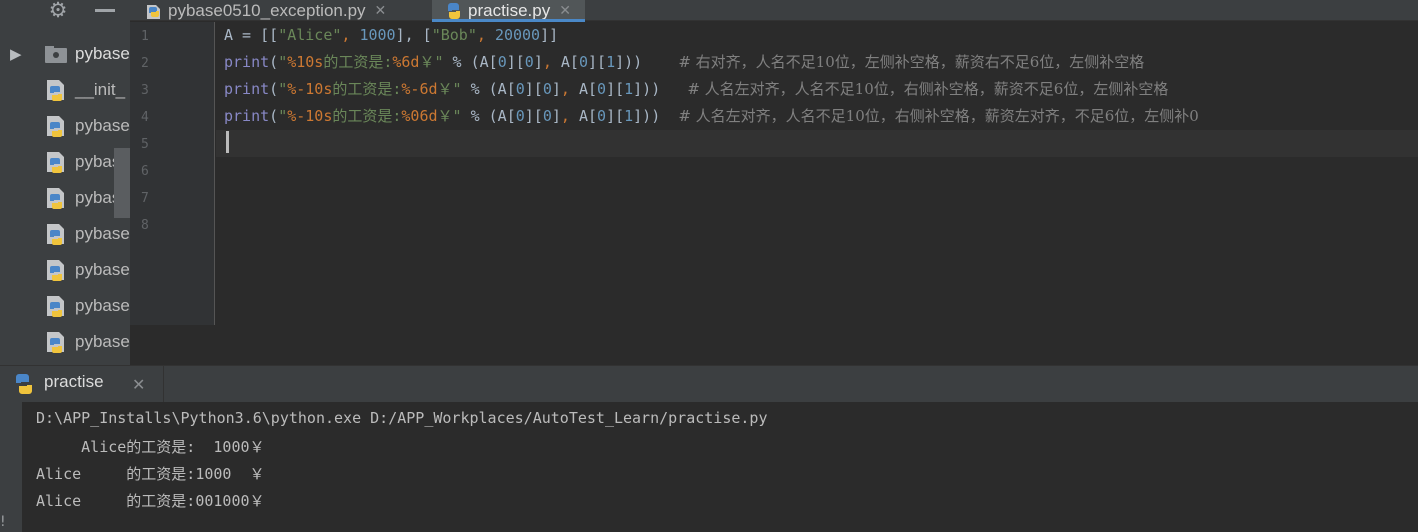 Image resolution: width=1418 pixels, height=532 pixels. I want to click on tab-practise: practise.py ✕, so click(508, 11).